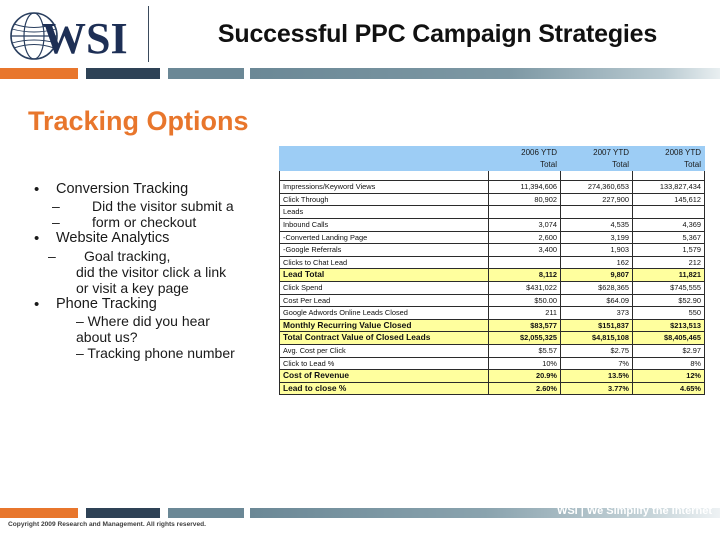 This screenshot has width=720, height=540. I want to click on table-cell-2006: 3,400, so click(524, 250).